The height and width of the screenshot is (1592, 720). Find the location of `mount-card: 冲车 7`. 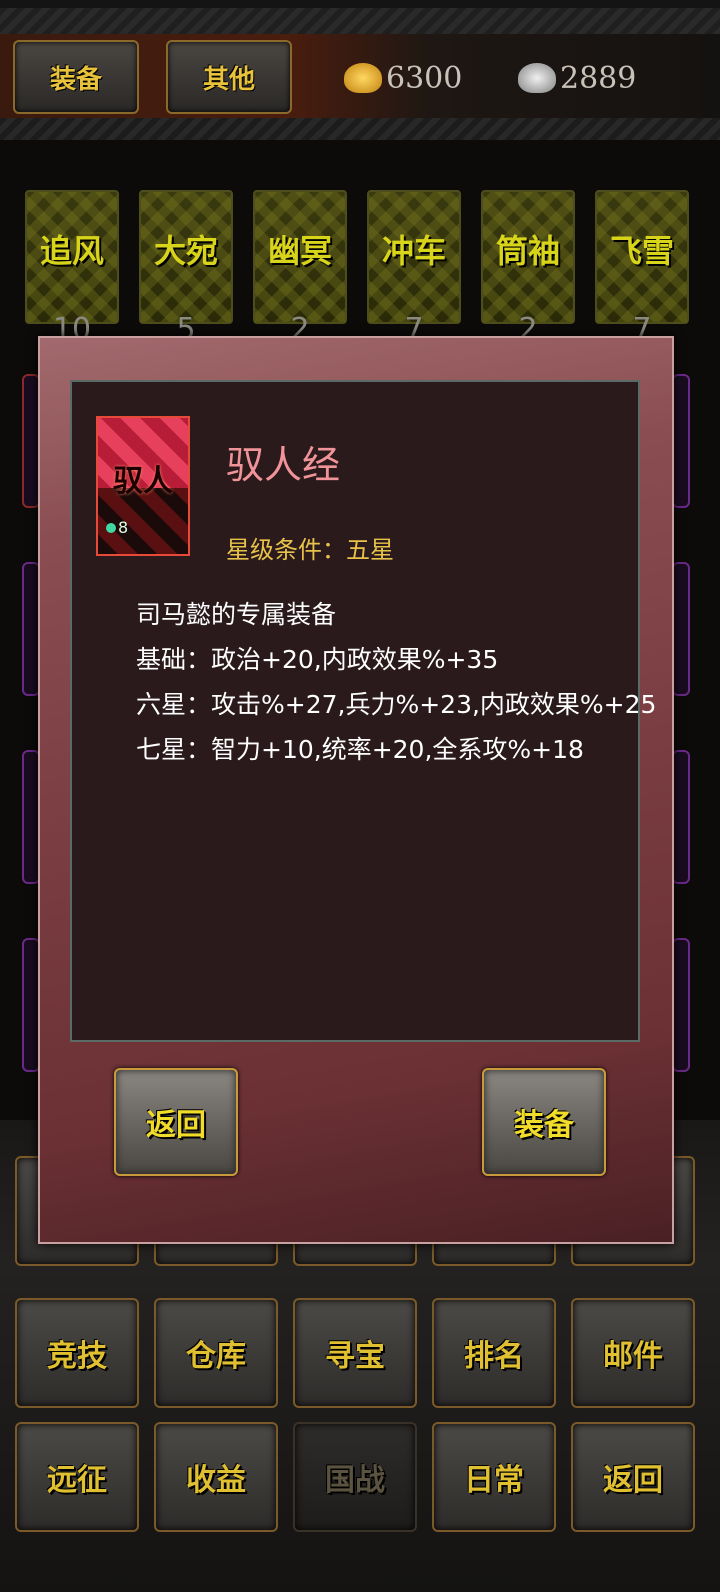

mount-card: 冲车 7 is located at coordinates (414, 268).